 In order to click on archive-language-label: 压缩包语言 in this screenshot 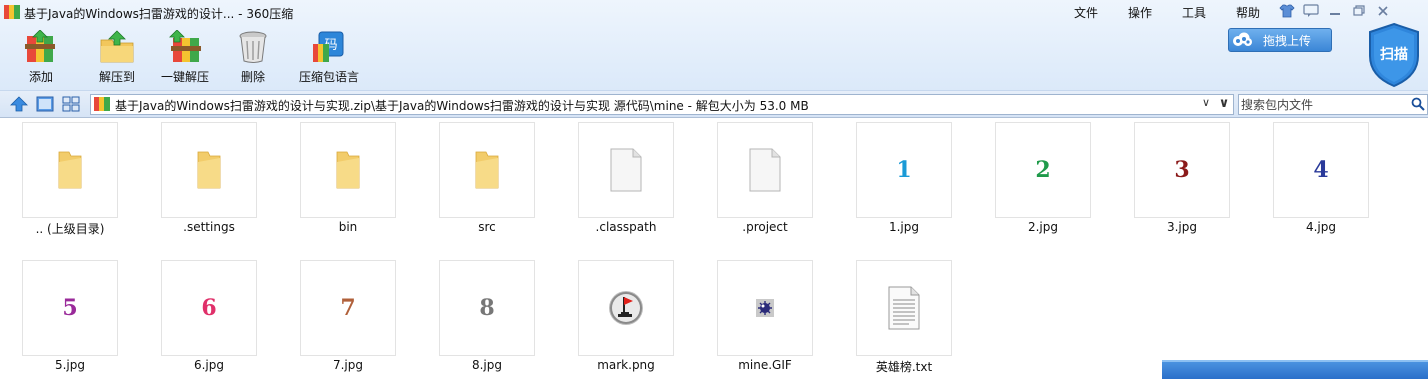, I will do `click(328, 77)`.